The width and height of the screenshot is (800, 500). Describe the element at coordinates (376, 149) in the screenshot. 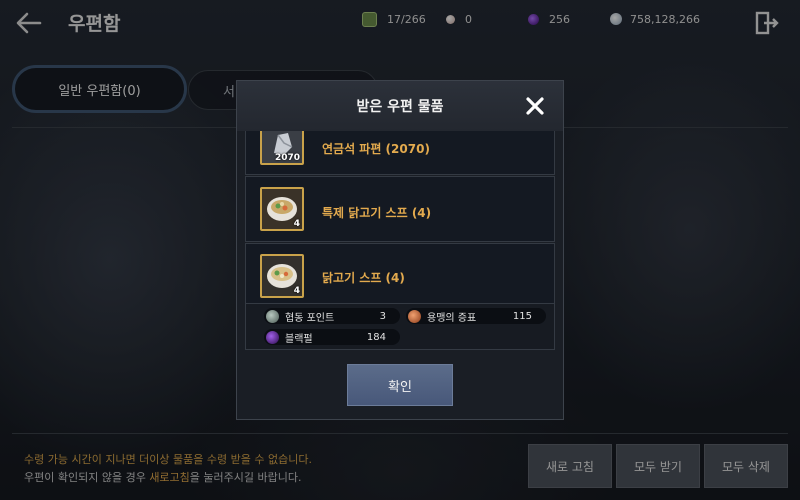

I see `item-name: 연금석 파편 (2070)` at that location.